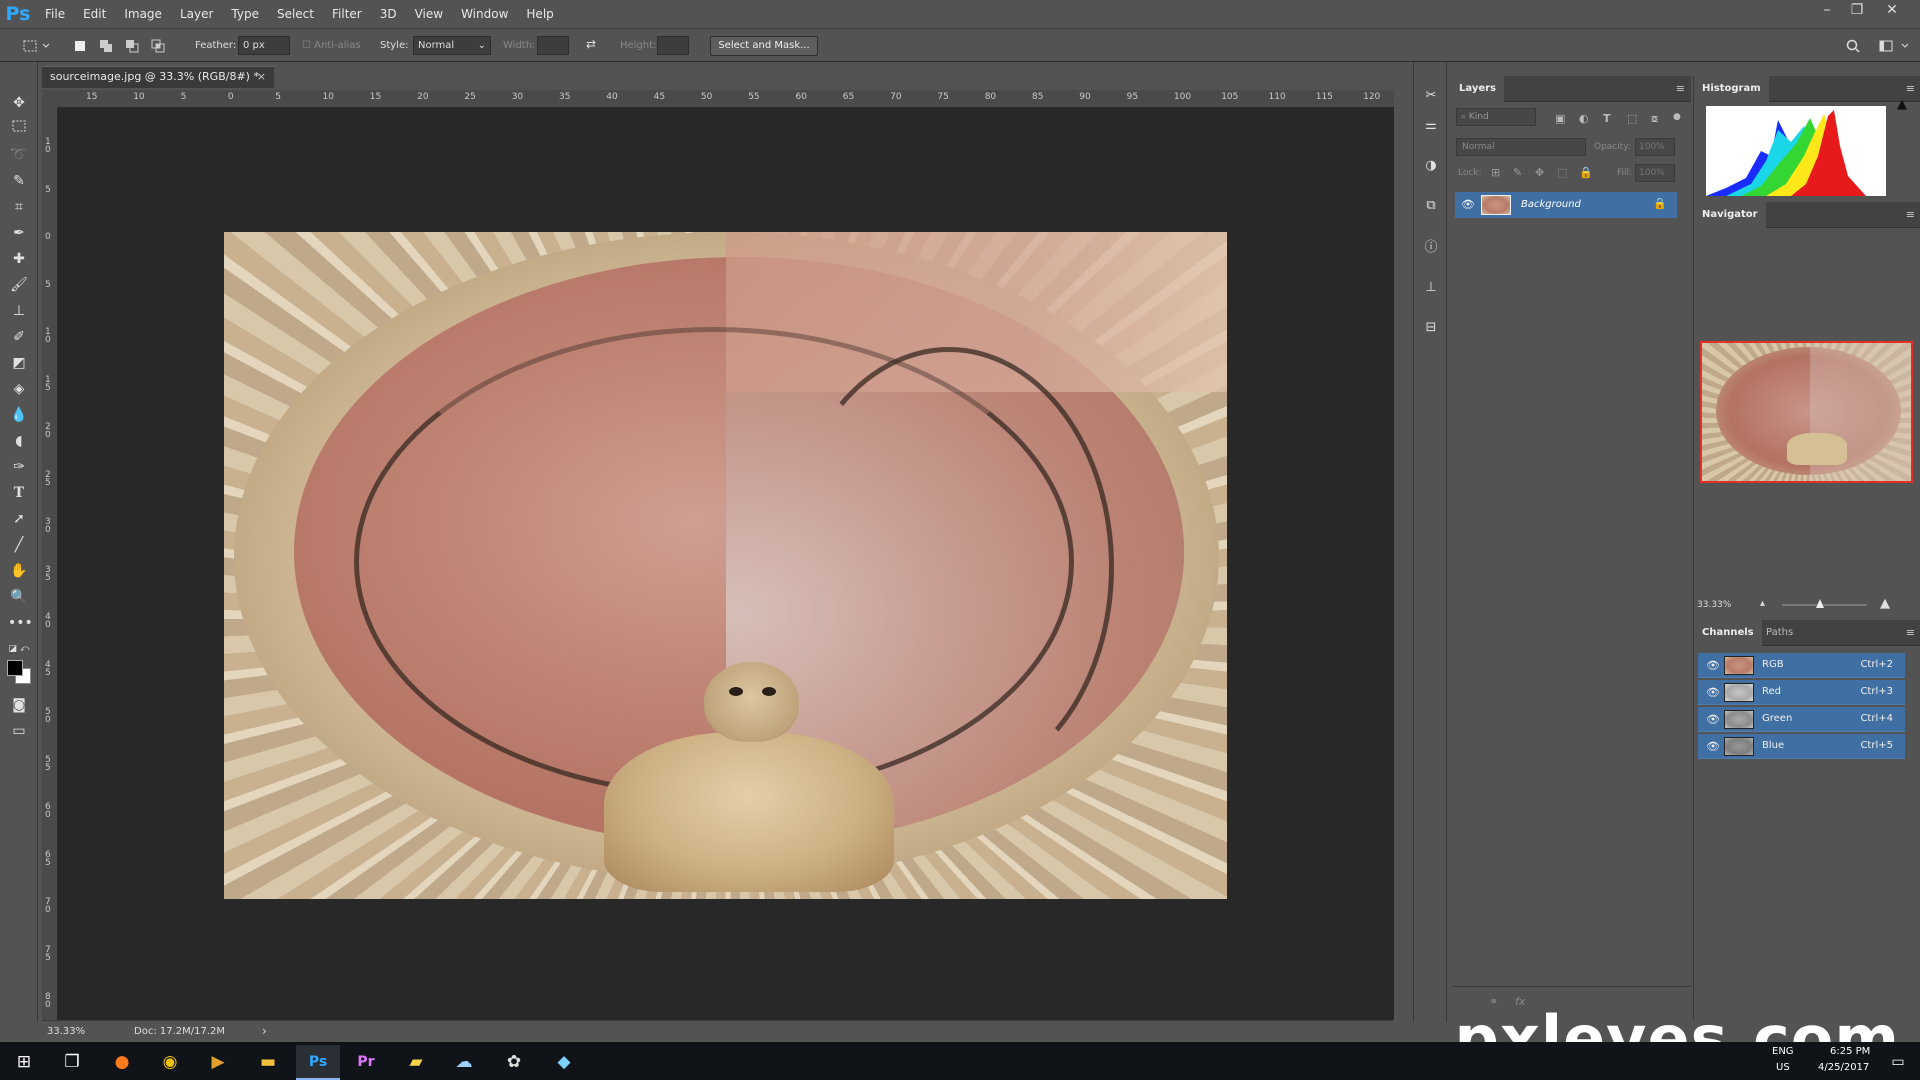  I want to click on opacity-input: 100%, so click(1655, 147).